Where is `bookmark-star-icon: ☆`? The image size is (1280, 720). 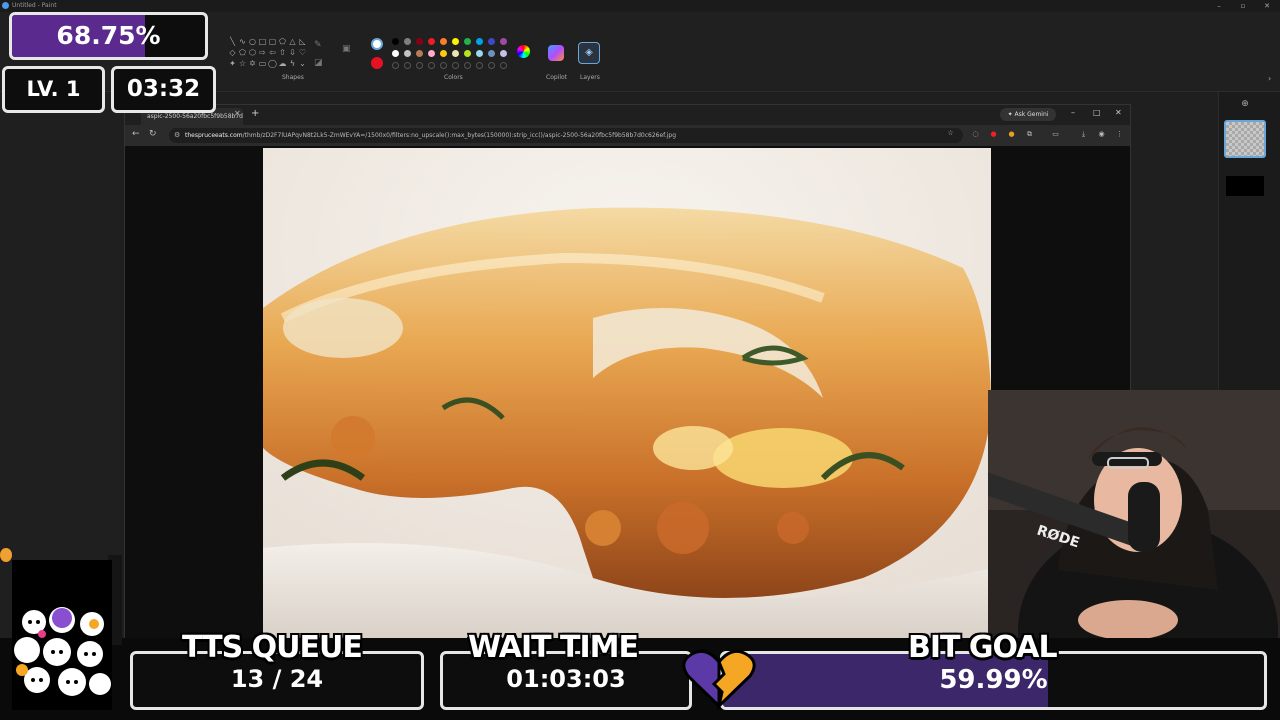 bookmark-star-icon: ☆ is located at coordinates (950, 133).